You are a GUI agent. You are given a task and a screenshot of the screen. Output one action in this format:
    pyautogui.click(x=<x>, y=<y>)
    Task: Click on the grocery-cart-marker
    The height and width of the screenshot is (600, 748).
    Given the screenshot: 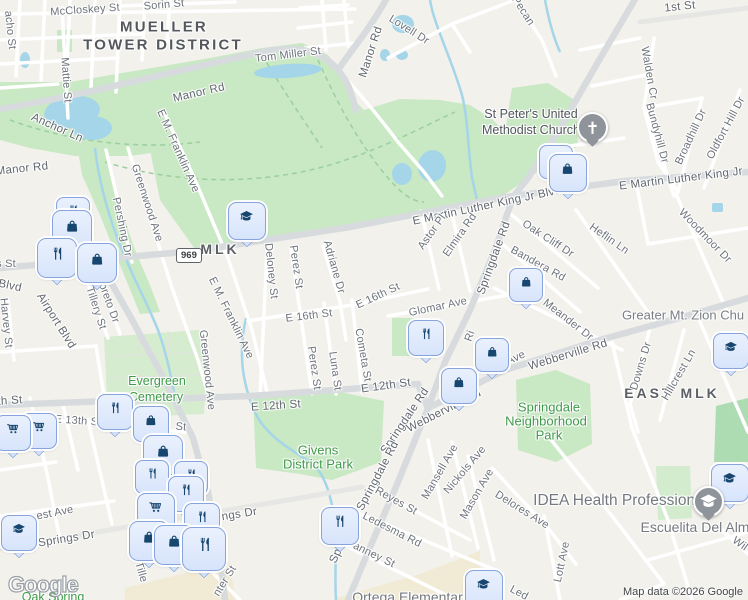 What is the action you would take?
    pyautogui.click(x=15, y=437)
    